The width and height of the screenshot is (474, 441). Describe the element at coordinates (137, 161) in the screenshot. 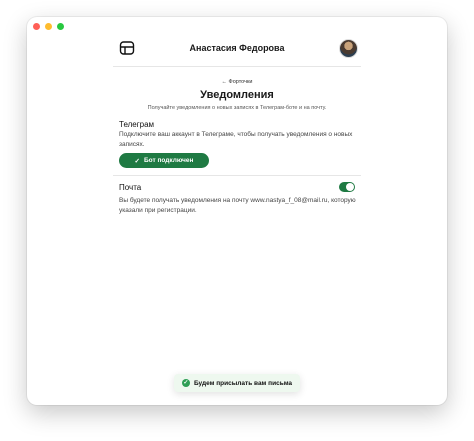

I see `check-icon: ✓` at that location.